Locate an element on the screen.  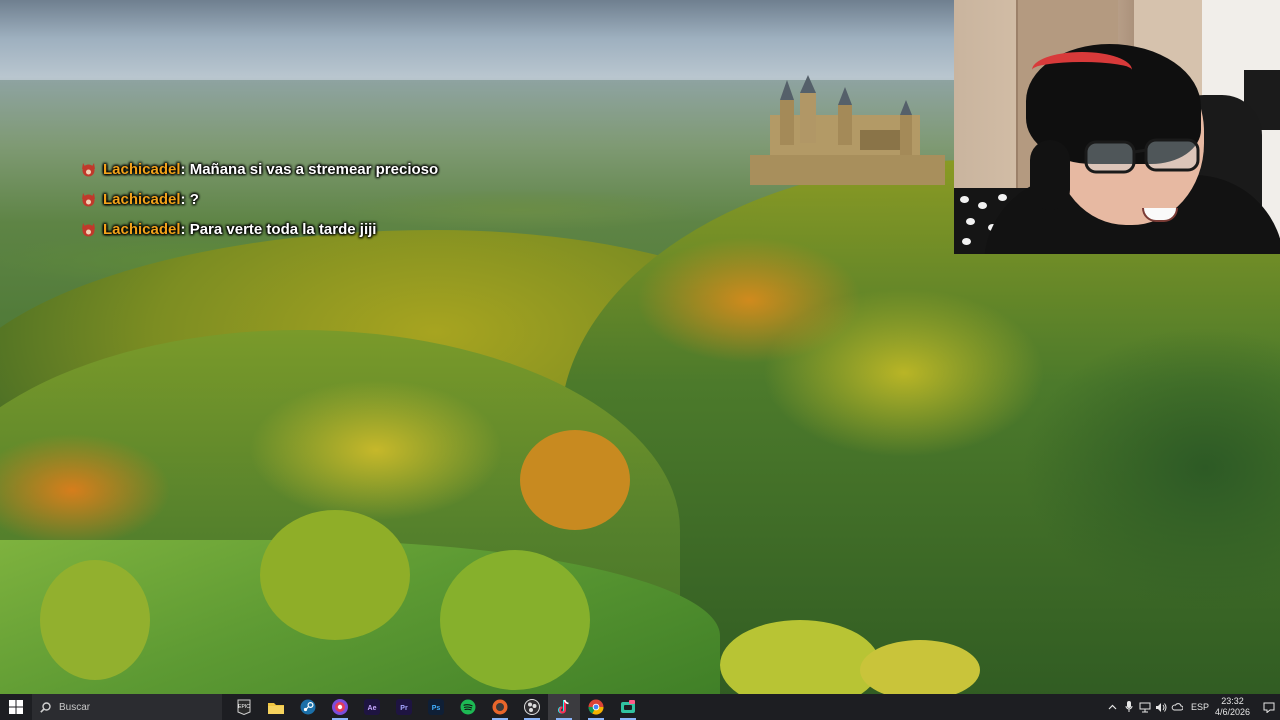
language-indicator: ESP is located at coordinates (1200, 707).